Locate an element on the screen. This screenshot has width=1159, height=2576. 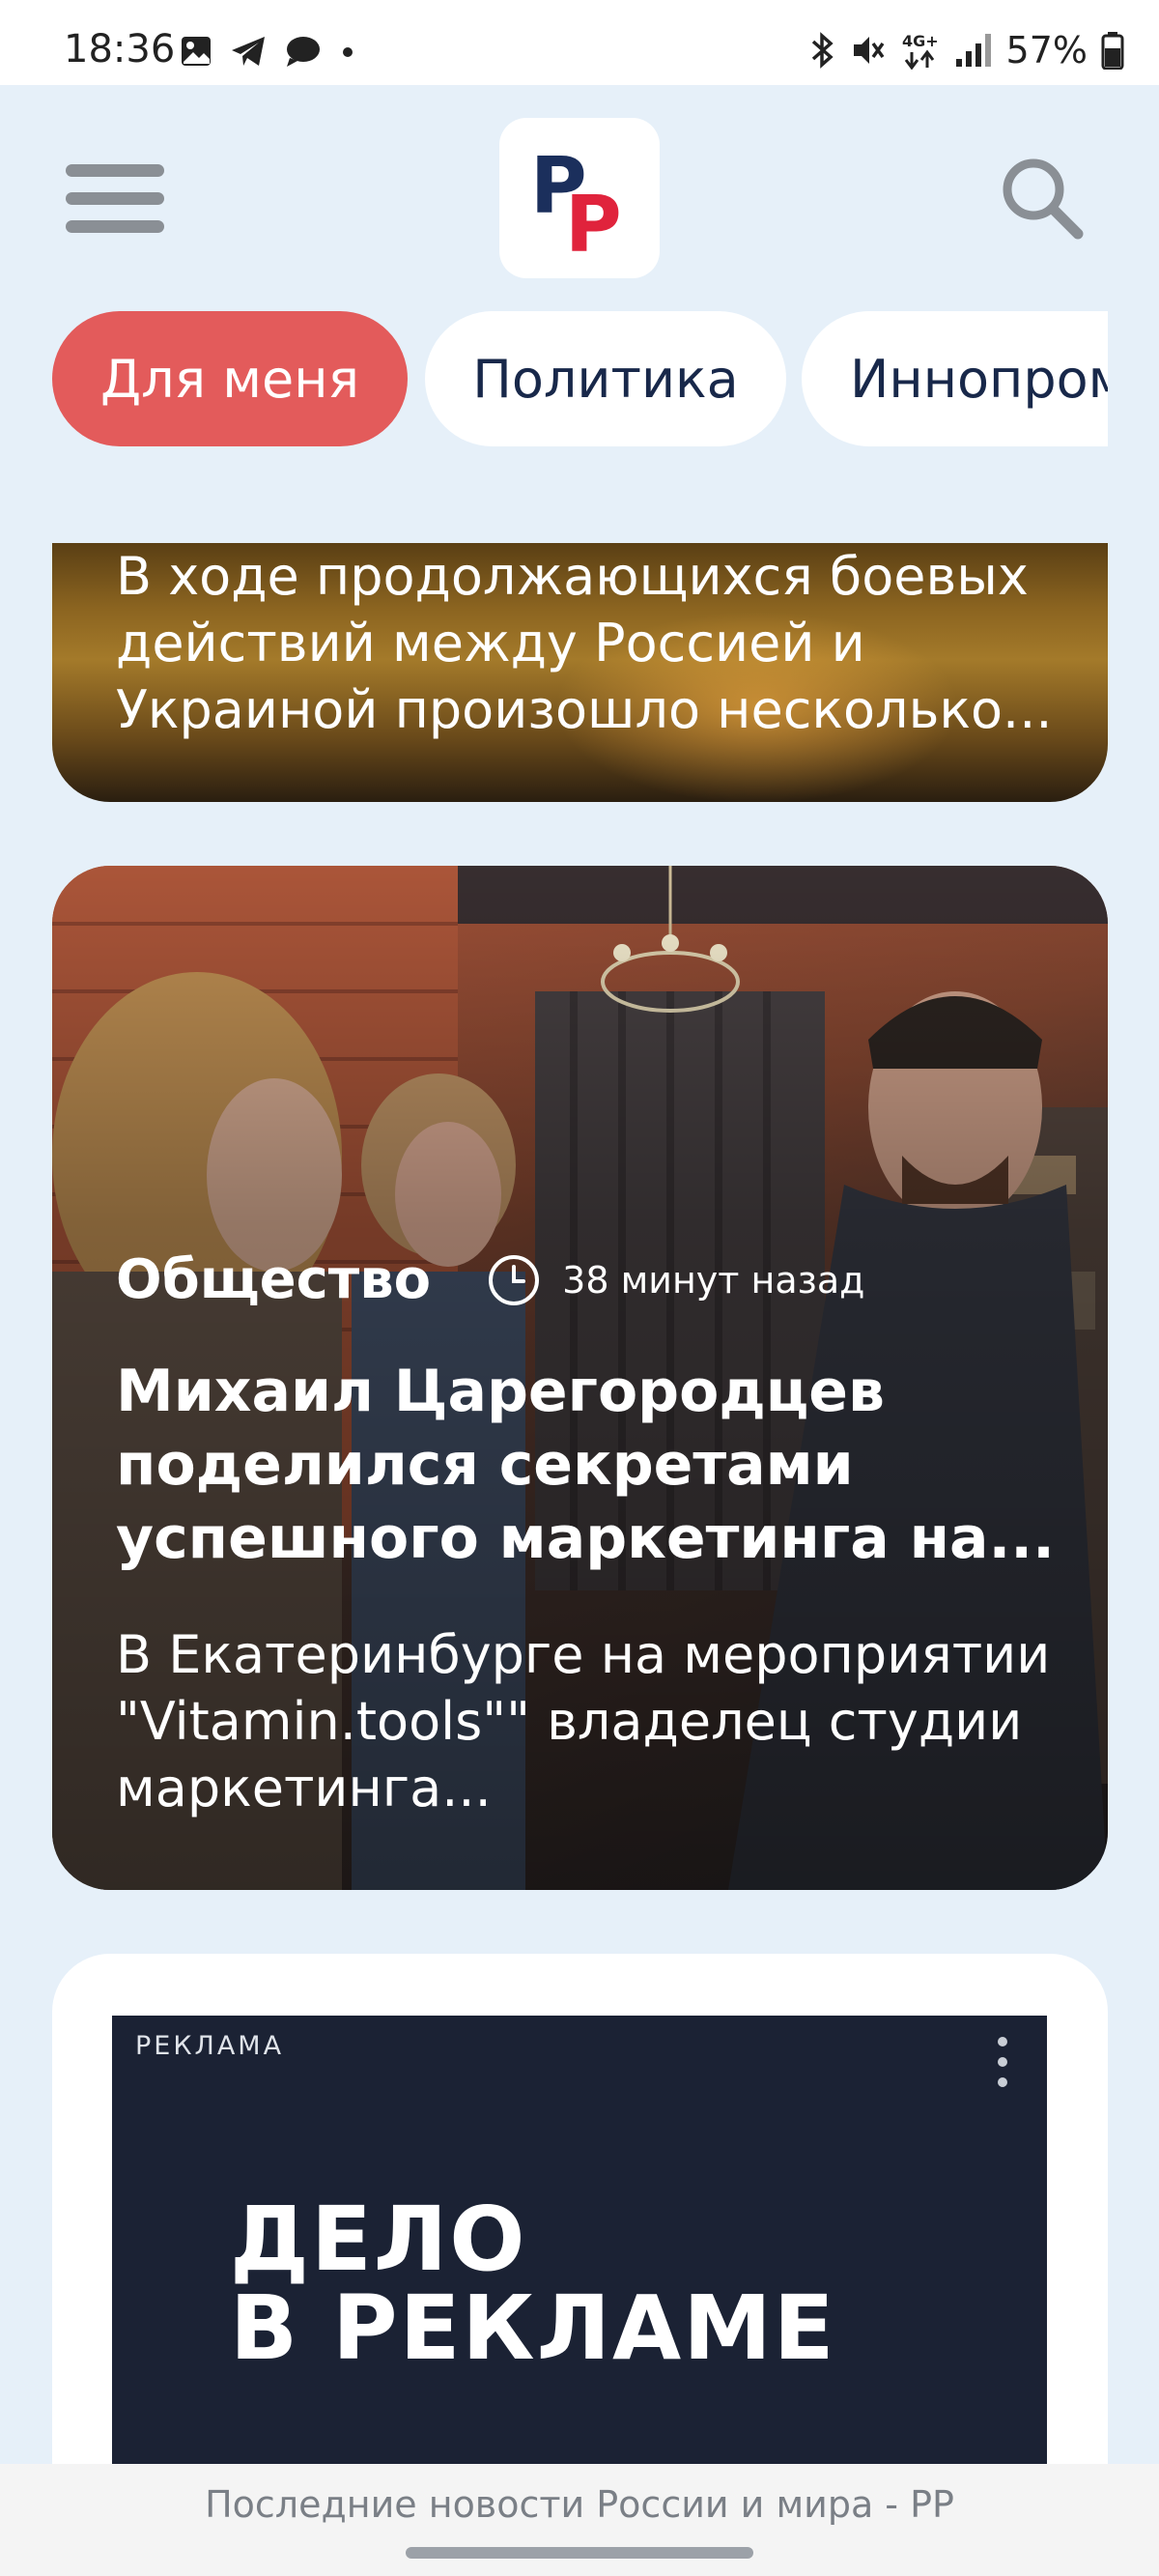
logo-icon: Р Р is located at coordinates (576, 206).